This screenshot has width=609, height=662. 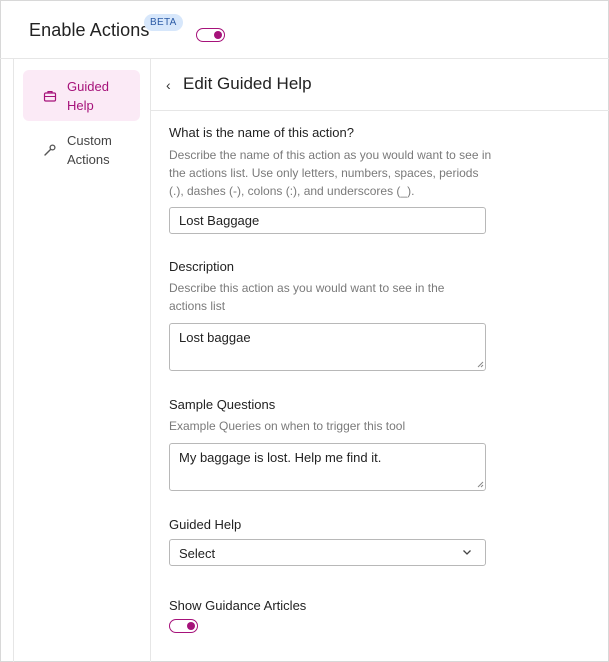 I want to click on panel-title: Edit Guided Help, so click(x=247, y=83).